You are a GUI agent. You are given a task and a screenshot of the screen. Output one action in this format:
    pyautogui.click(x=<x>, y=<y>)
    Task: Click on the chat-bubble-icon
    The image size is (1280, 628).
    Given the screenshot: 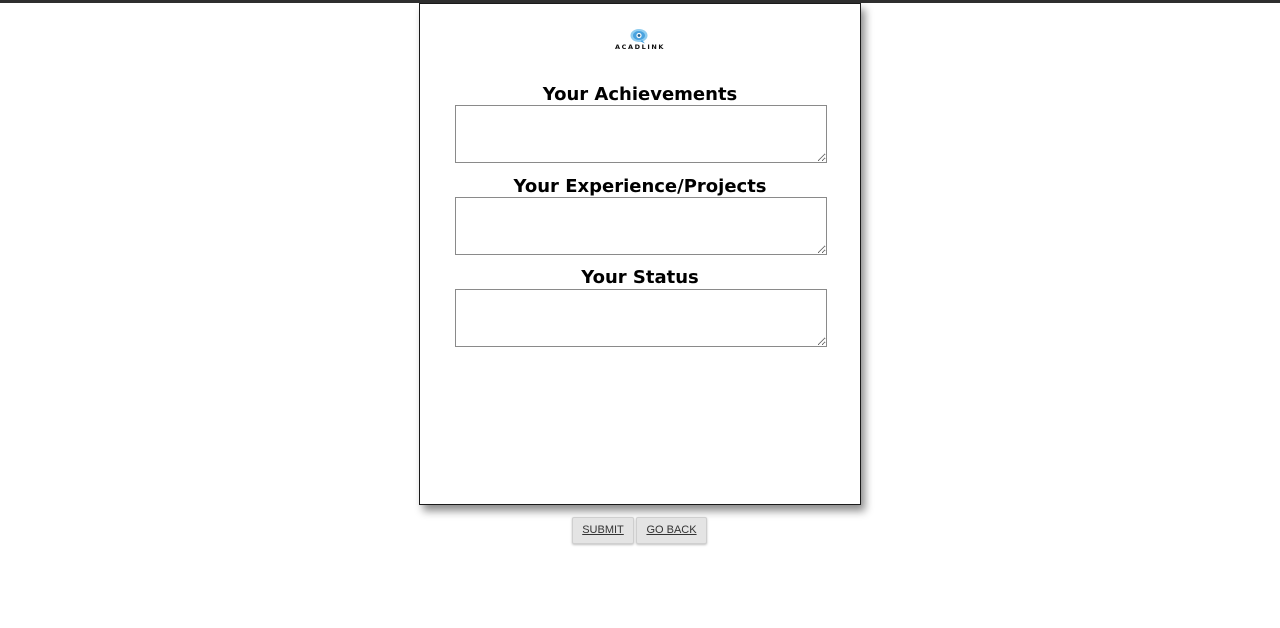 What is the action you would take?
    pyautogui.click(x=639, y=36)
    